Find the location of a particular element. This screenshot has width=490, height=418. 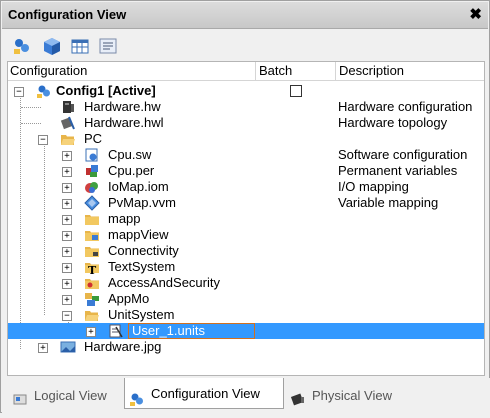

column-header: Configuration Batch Description is located at coordinates (246, 71).